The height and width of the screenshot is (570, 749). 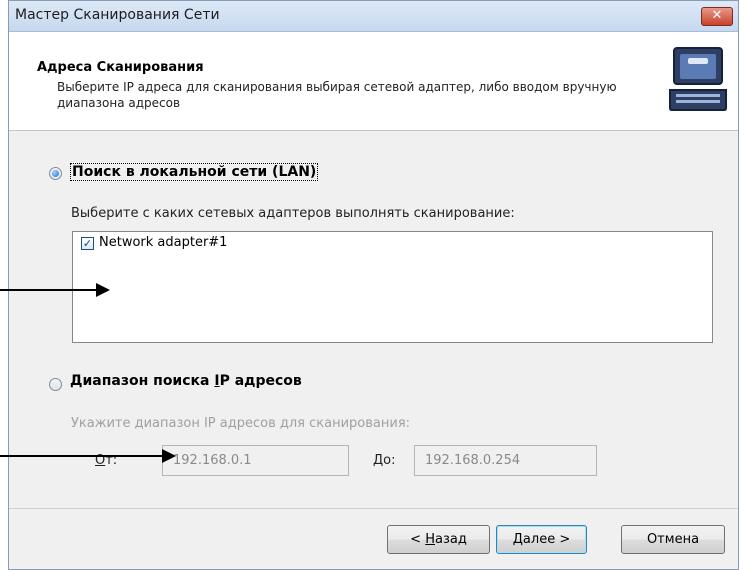 I want to click on next-label: алее >, so click(x=546, y=539).